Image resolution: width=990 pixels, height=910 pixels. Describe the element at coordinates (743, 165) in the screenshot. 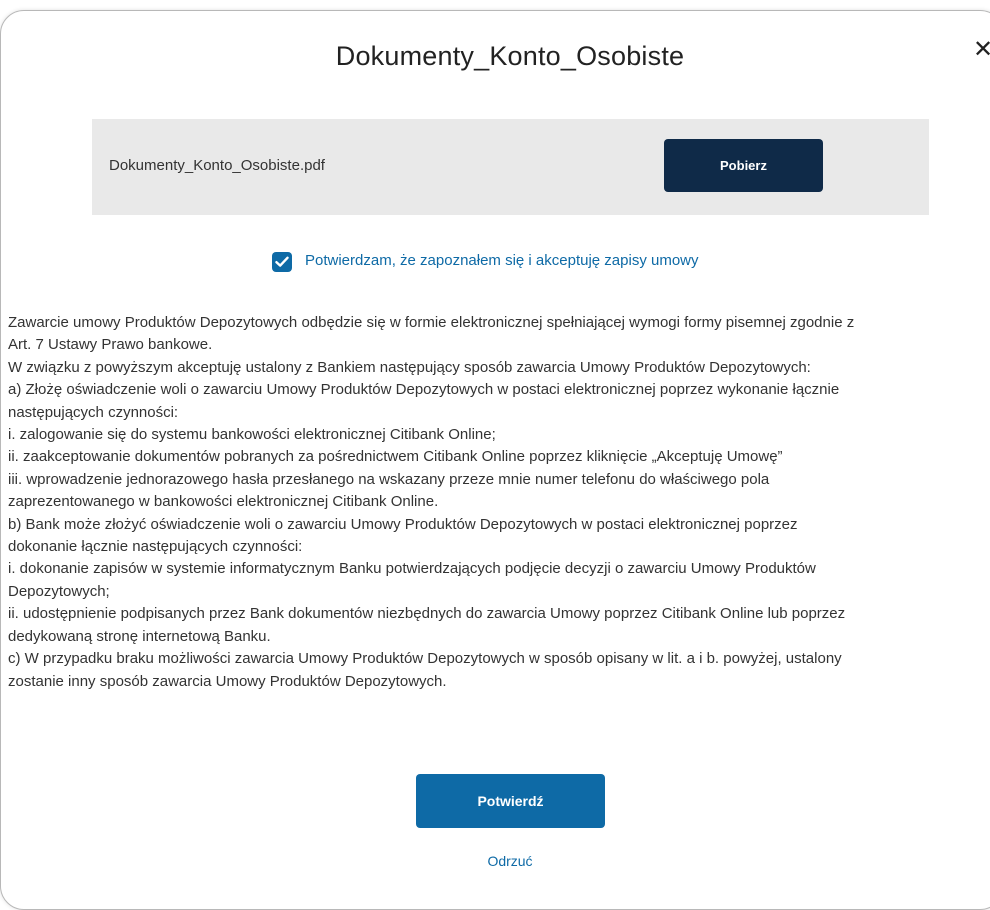

I see `download-button: Pobierz` at that location.